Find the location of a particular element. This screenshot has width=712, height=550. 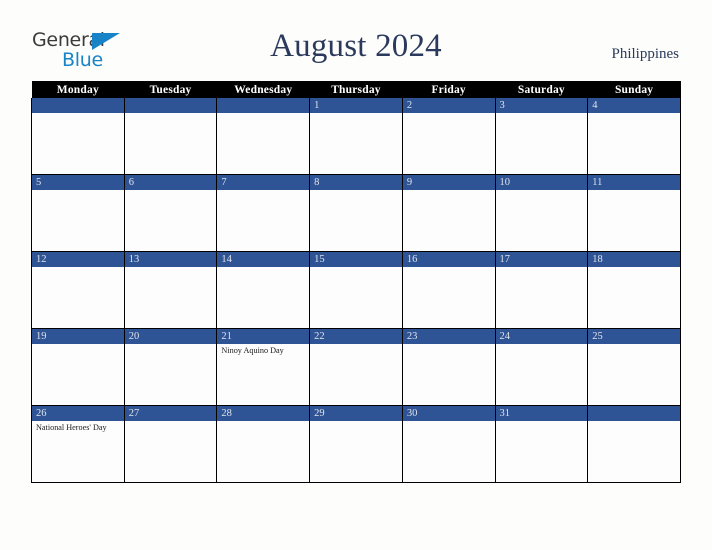

day-number: 2 is located at coordinates (448, 105).